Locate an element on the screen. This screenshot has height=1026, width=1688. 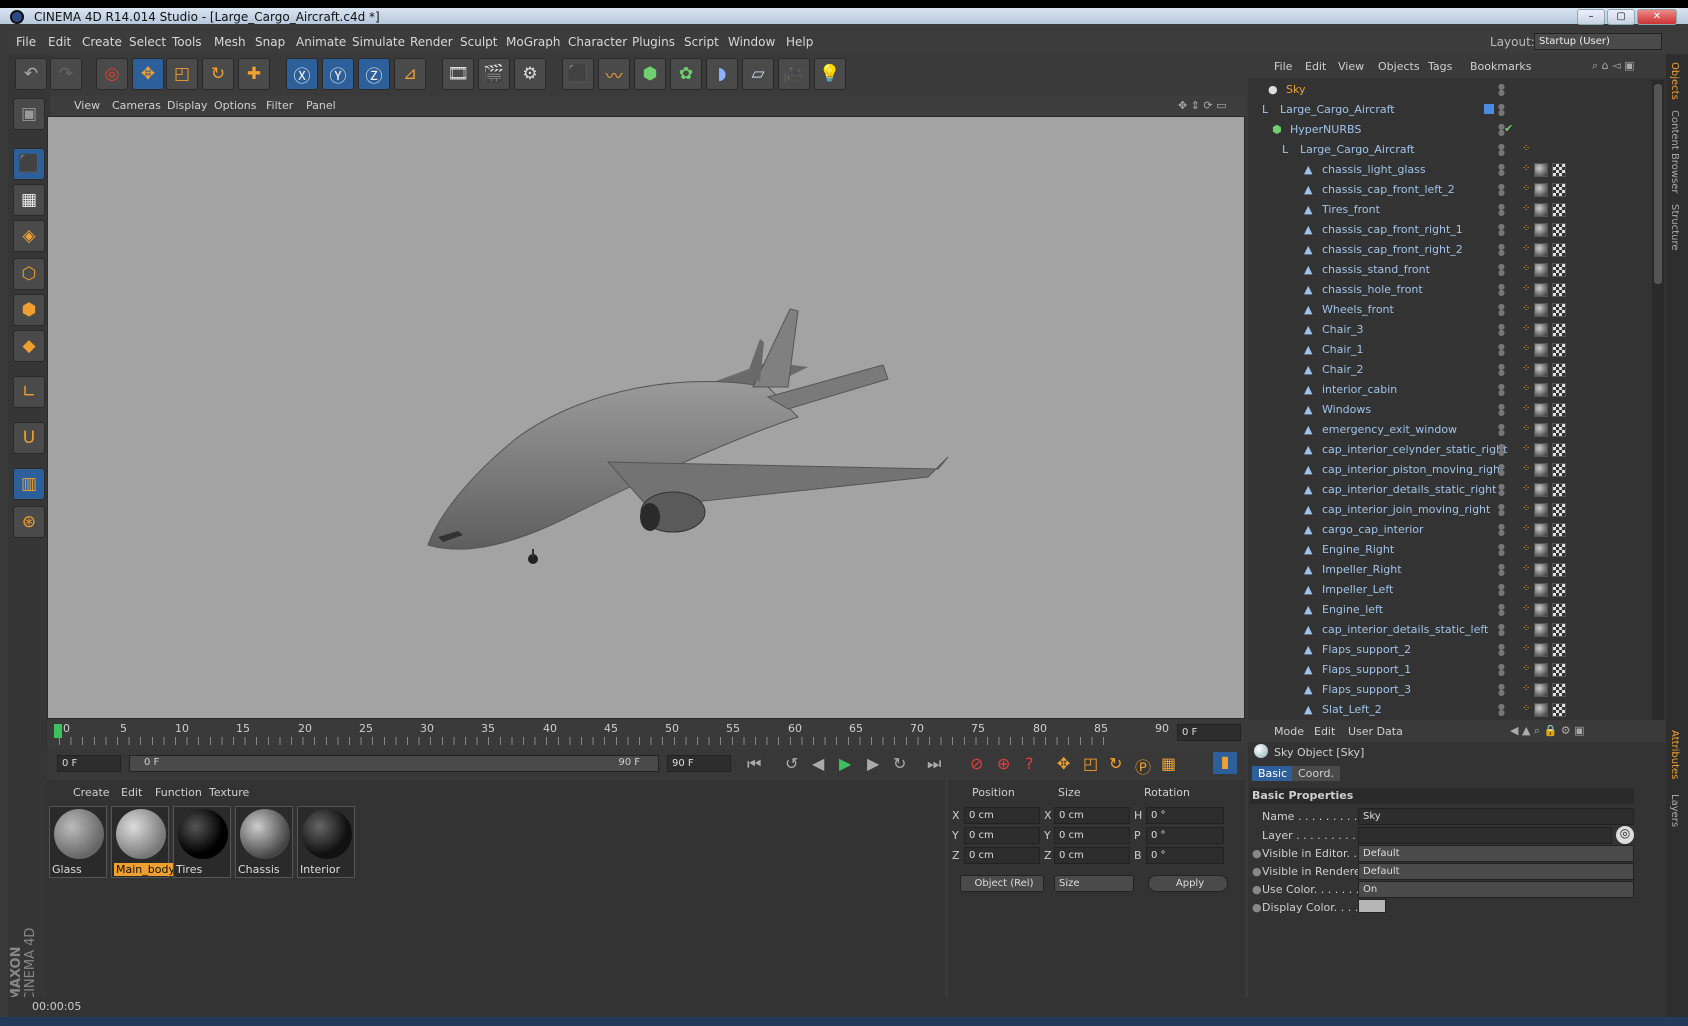
menu-file: File is located at coordinates (26, 42).